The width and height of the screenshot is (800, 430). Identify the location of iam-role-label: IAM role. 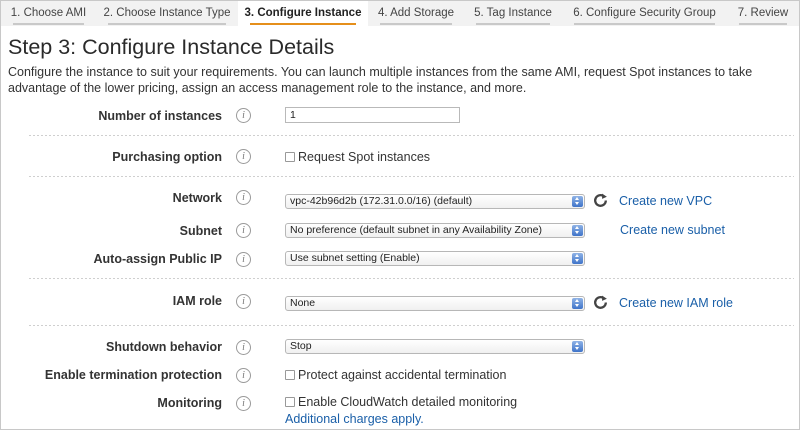
(197, 301).